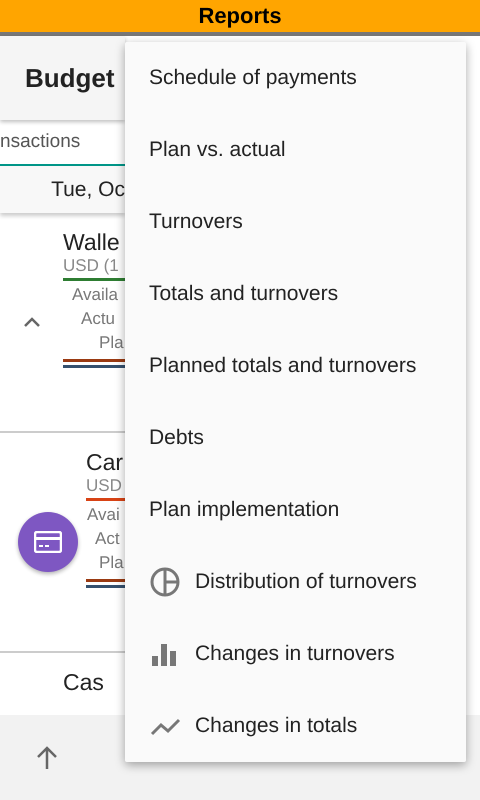 The width and height of the screenshot is (480, 800). What do you see at coordinates (32, 322) in the screenshot?
I see `chevron-up-icon` at bounding box center [32, 322].